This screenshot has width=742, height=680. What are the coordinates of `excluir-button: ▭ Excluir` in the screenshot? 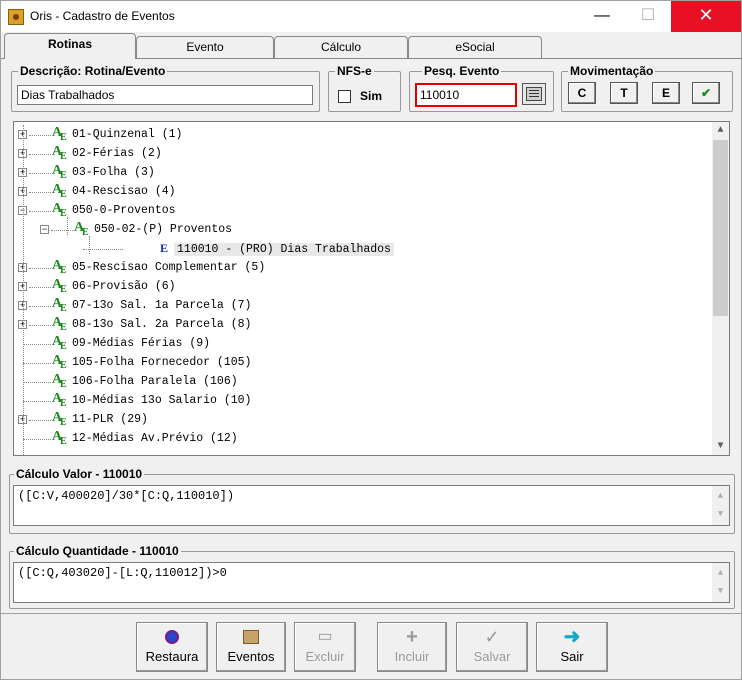 It's located at (325, 647).